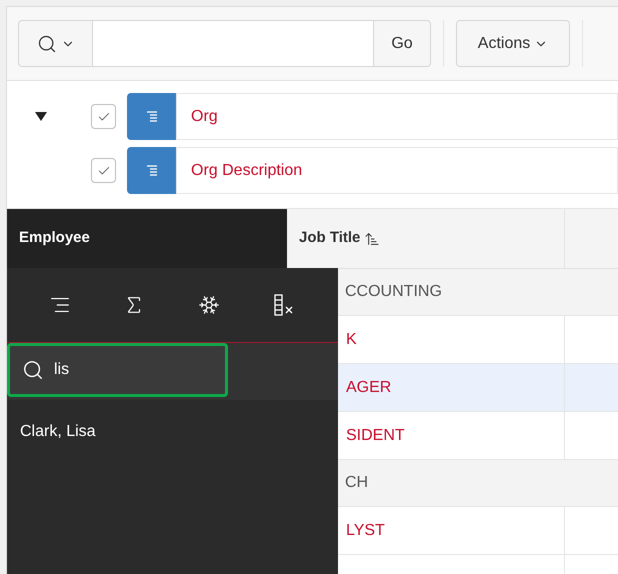  I want to click on group-header-label: CCOUNTING, so click(393, 292).